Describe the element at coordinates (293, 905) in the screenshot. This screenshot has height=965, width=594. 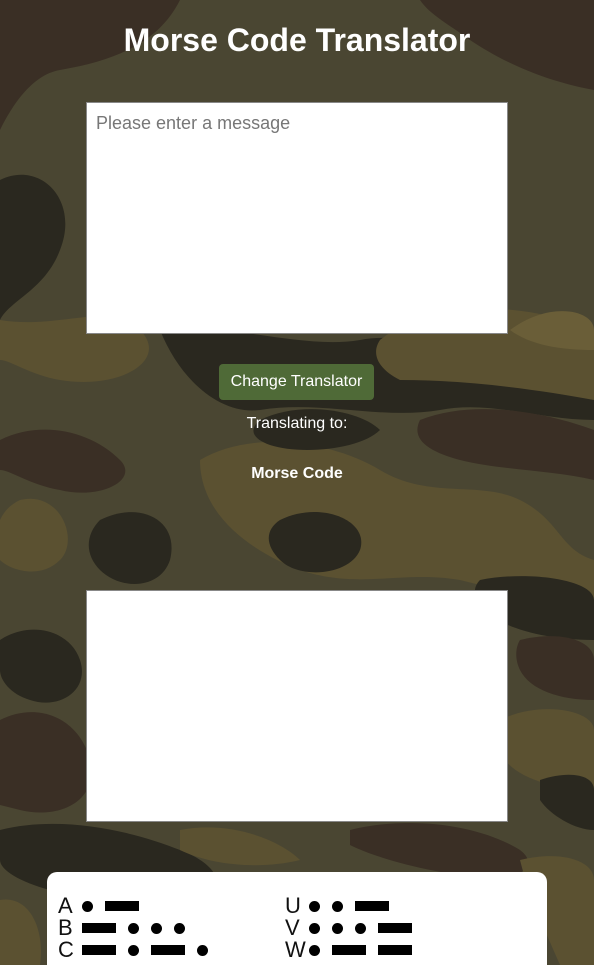
I see `morse-letter: U` at that location.